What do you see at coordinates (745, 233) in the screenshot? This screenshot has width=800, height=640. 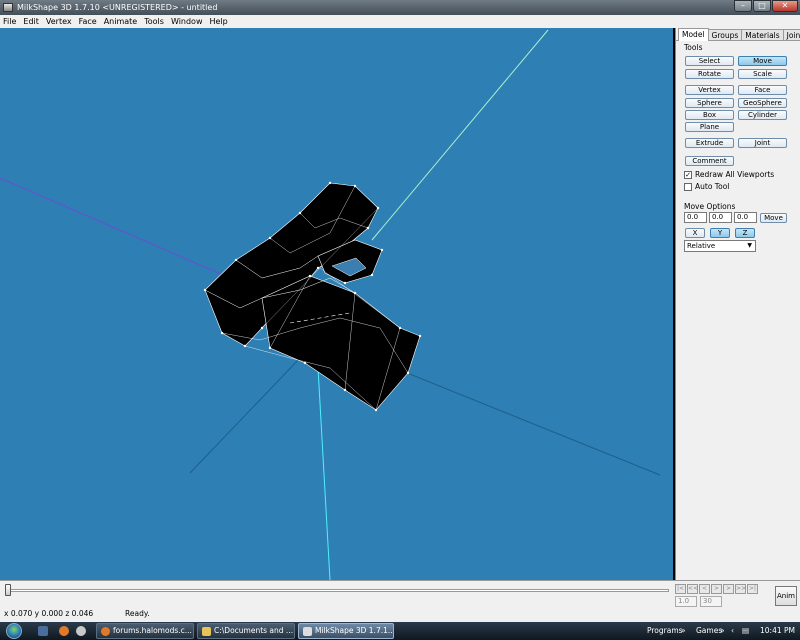 I see `axis-z-button: Z` at bounding box center [745, 233].